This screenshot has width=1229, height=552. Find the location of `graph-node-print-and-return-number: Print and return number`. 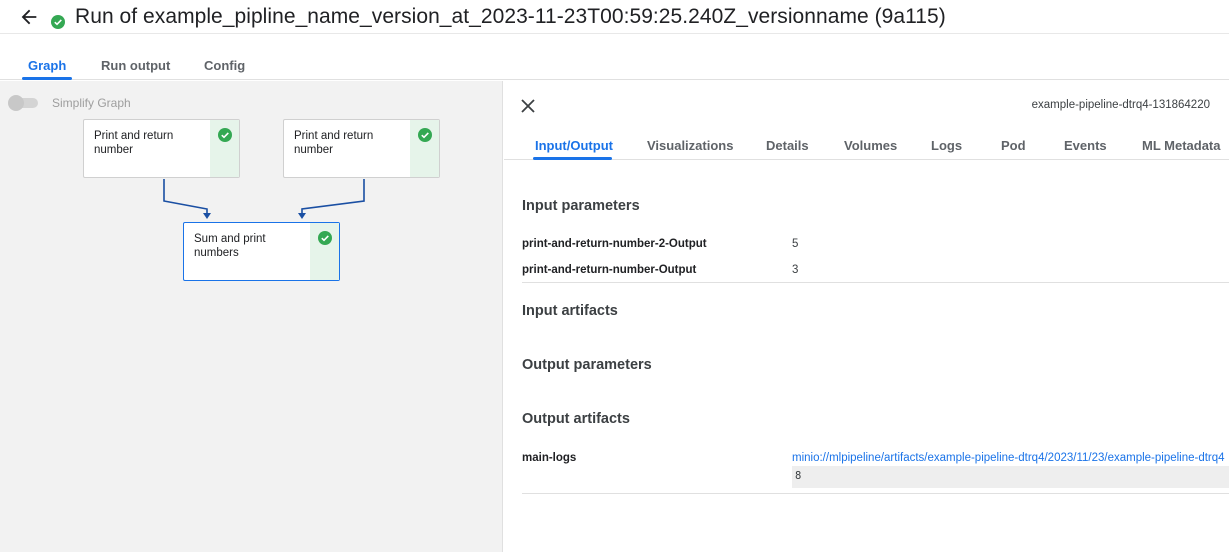

graph-node-print-and-return-number: Print and return number is located at coordinates (161, 148).